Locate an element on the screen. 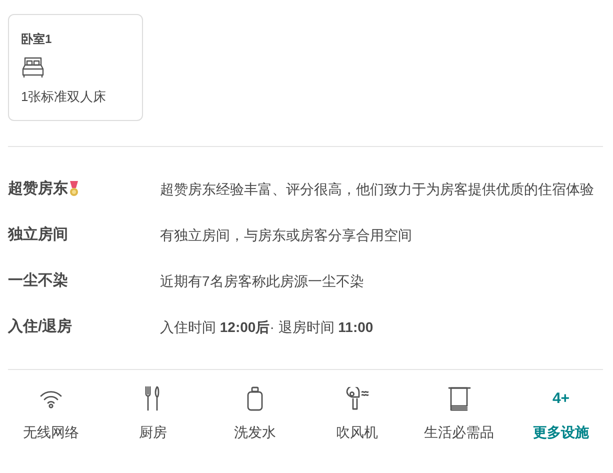 The height and width of the screenshot is (473, 613). highlight-description: 有独立房间，与房东或房客分享合用空间 is located at coordinates (286, 235).